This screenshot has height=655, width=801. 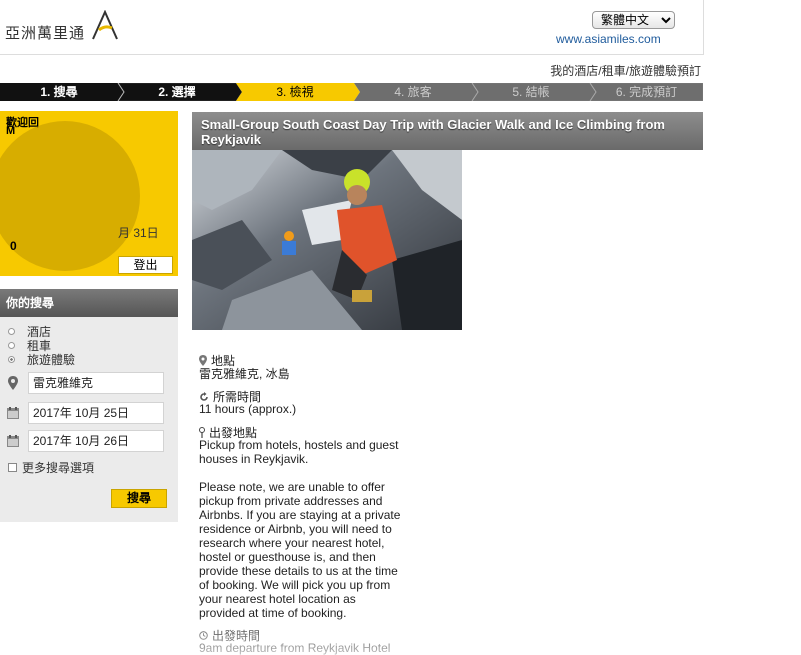 I want to click on location-row: 雷克雅維克, so click(x=85, y=383).